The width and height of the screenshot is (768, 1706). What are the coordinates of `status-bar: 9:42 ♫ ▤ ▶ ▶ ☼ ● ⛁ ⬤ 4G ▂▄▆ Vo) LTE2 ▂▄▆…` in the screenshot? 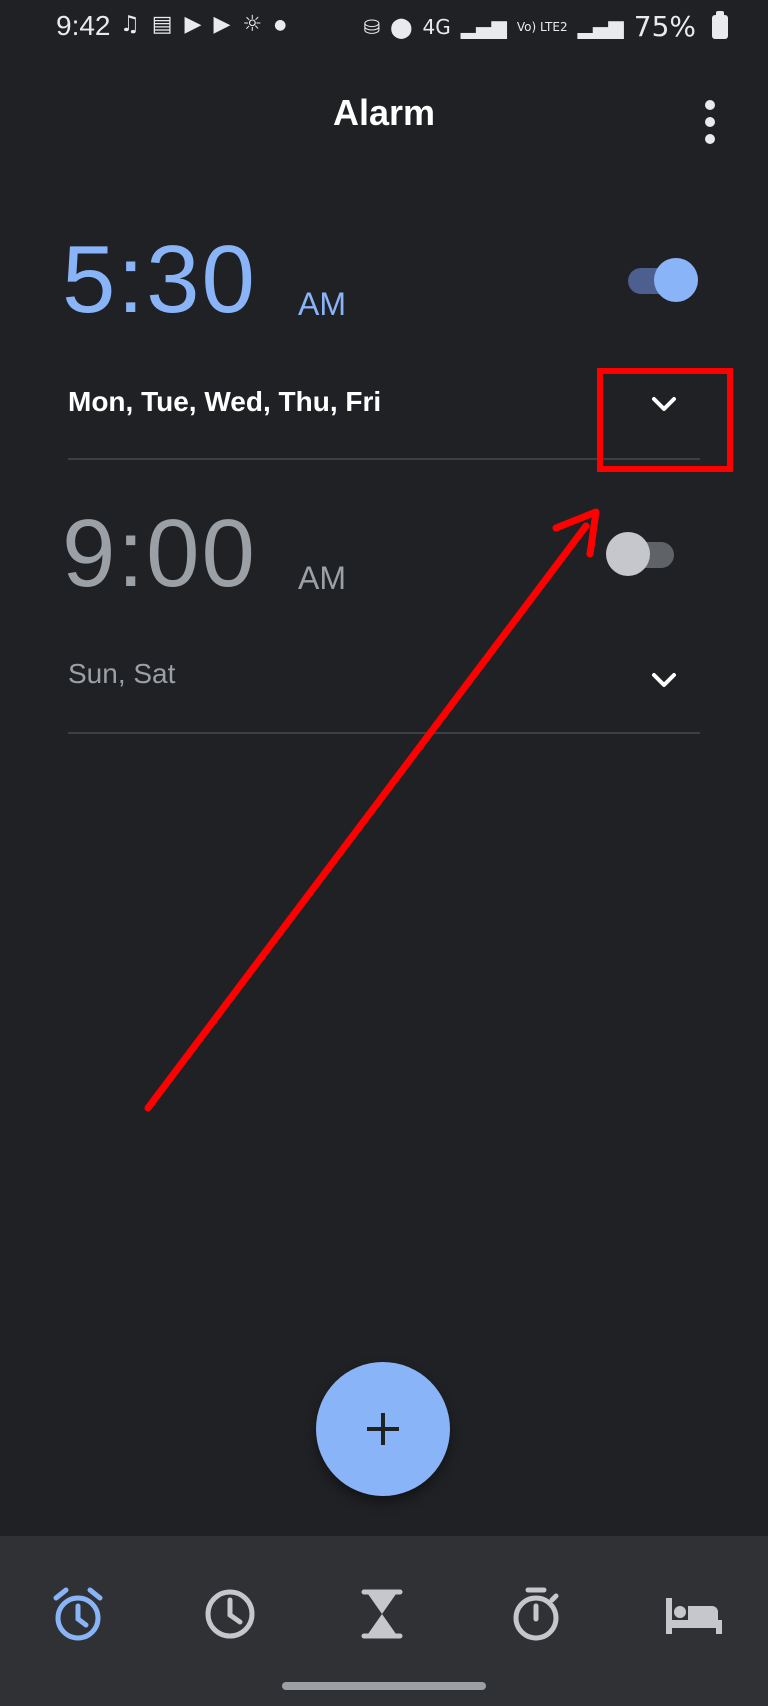 It's located at (384, 28).